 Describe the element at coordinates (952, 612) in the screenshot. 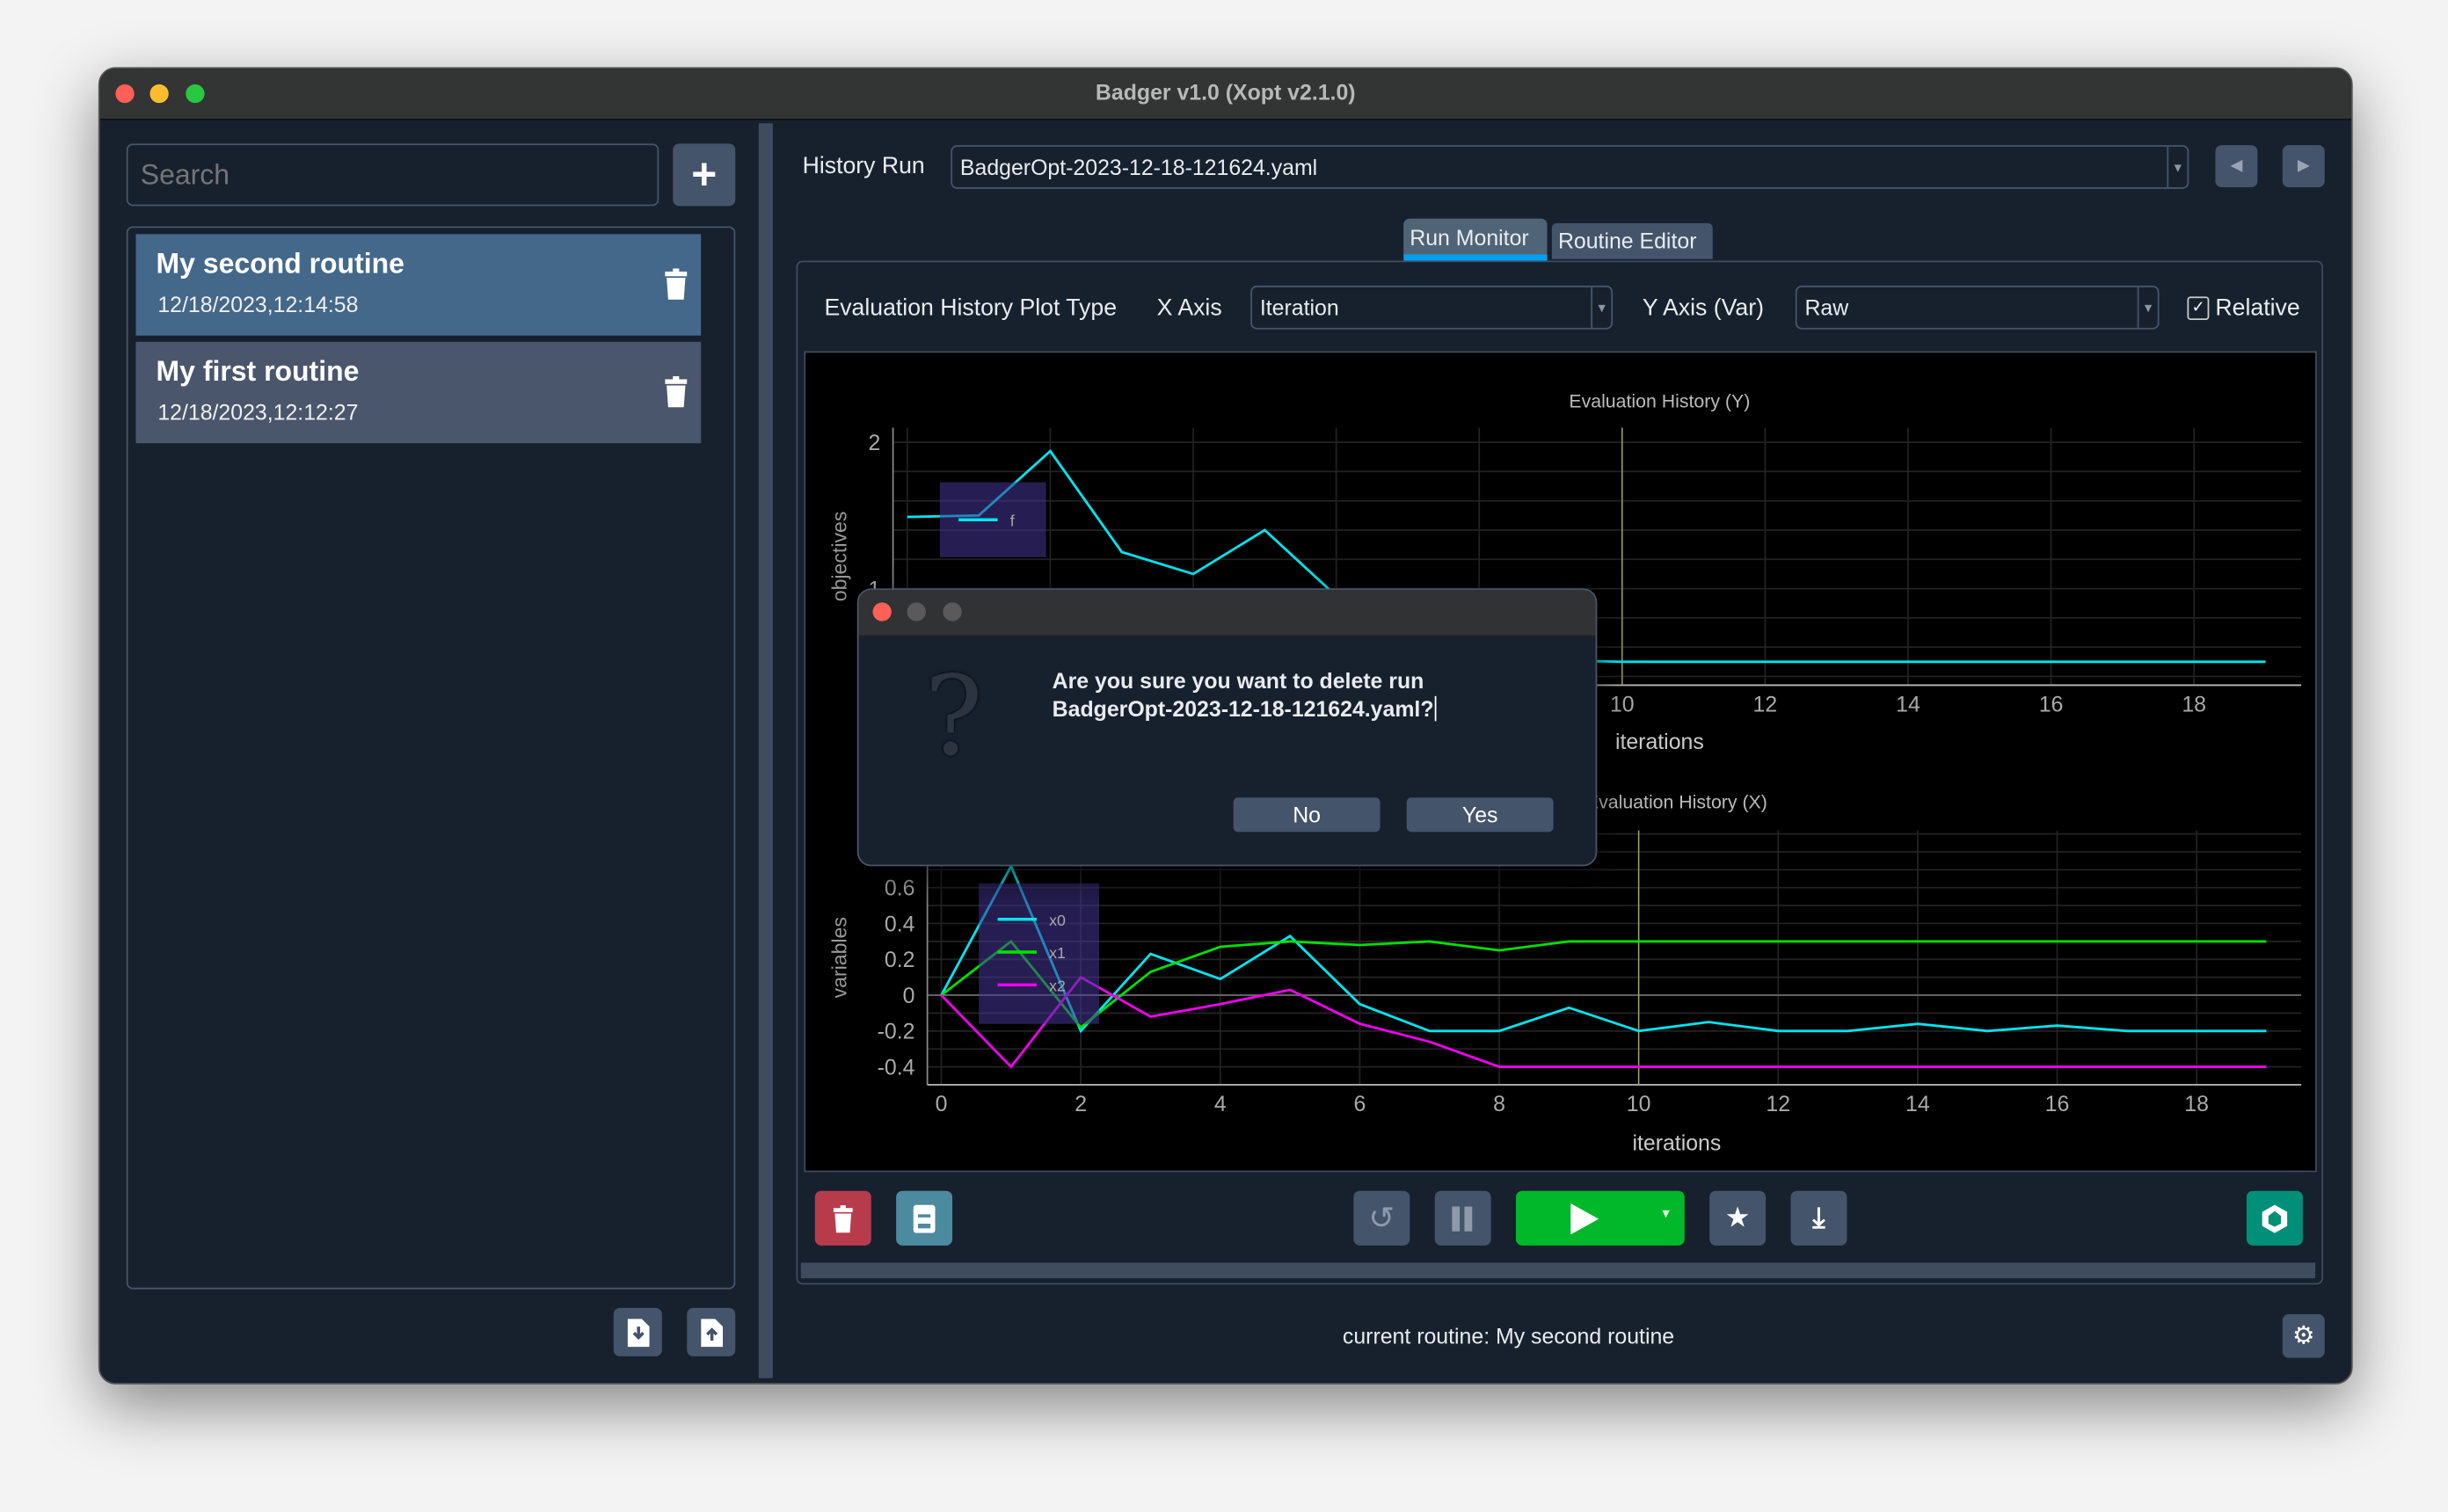

I see `dialog-zoom-button` at that location.